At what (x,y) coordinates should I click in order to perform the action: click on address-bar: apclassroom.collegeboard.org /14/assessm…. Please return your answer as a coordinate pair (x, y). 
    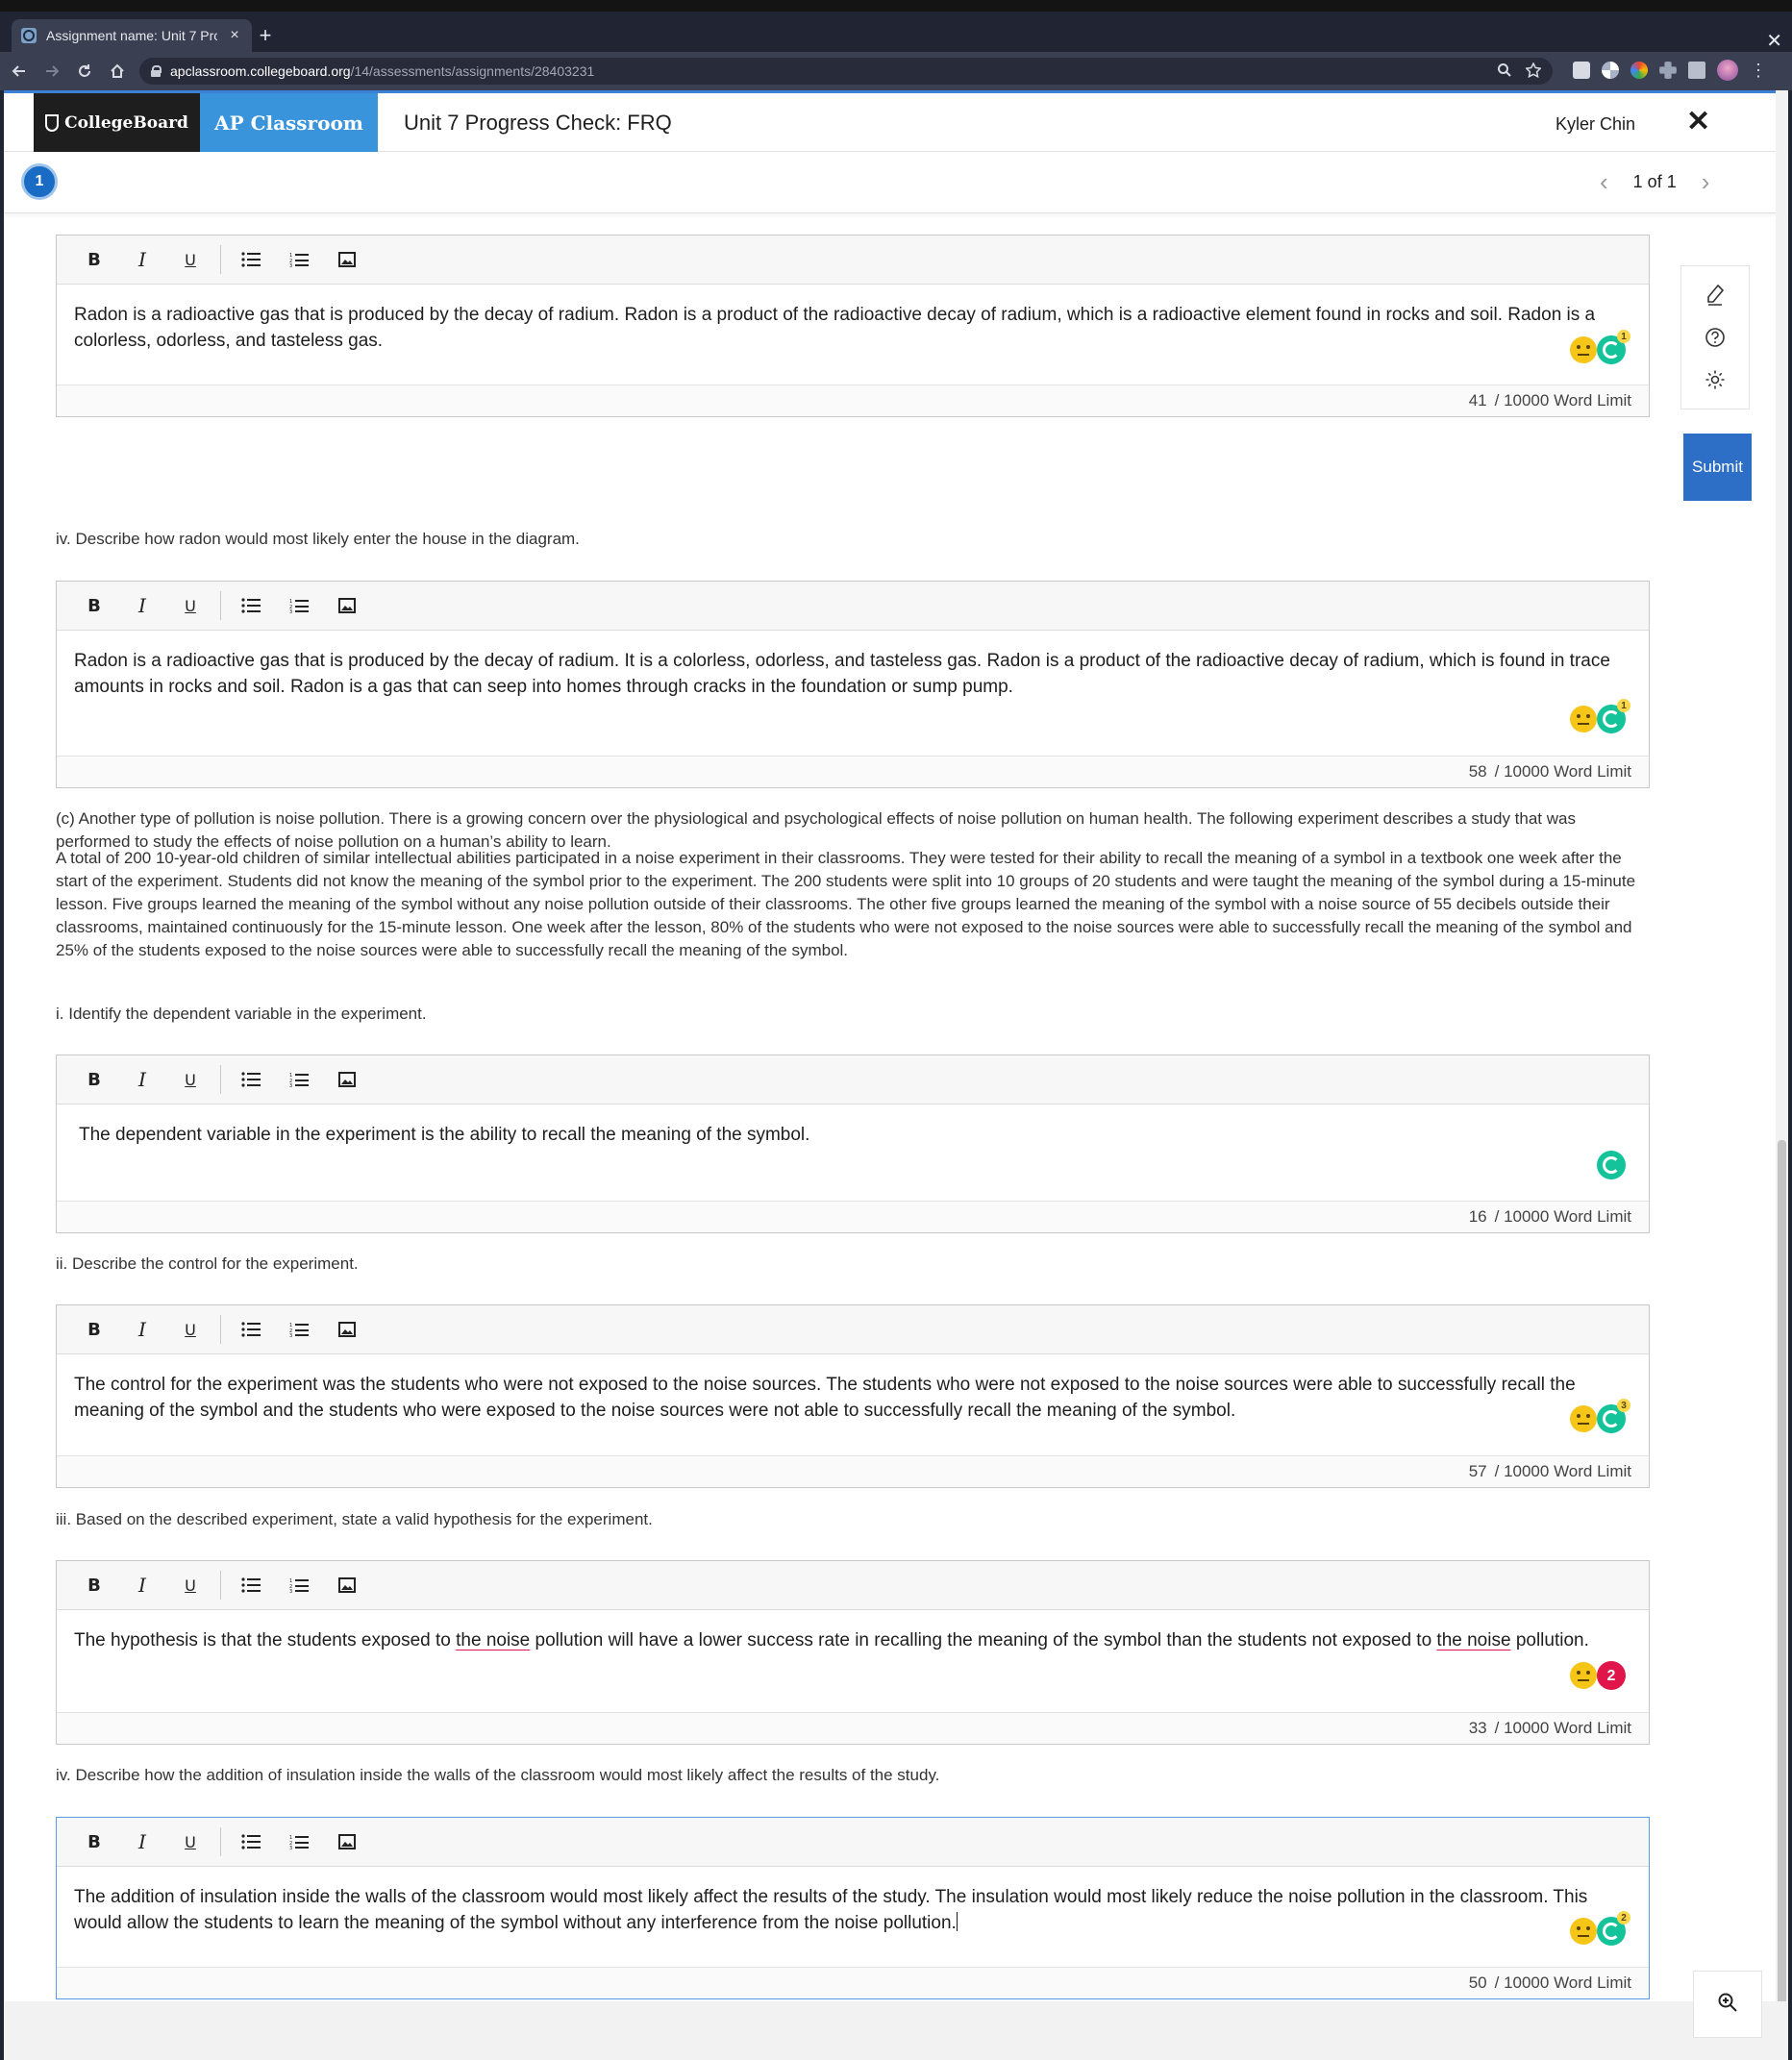
    Looking at the image, I should click on (846, 71).